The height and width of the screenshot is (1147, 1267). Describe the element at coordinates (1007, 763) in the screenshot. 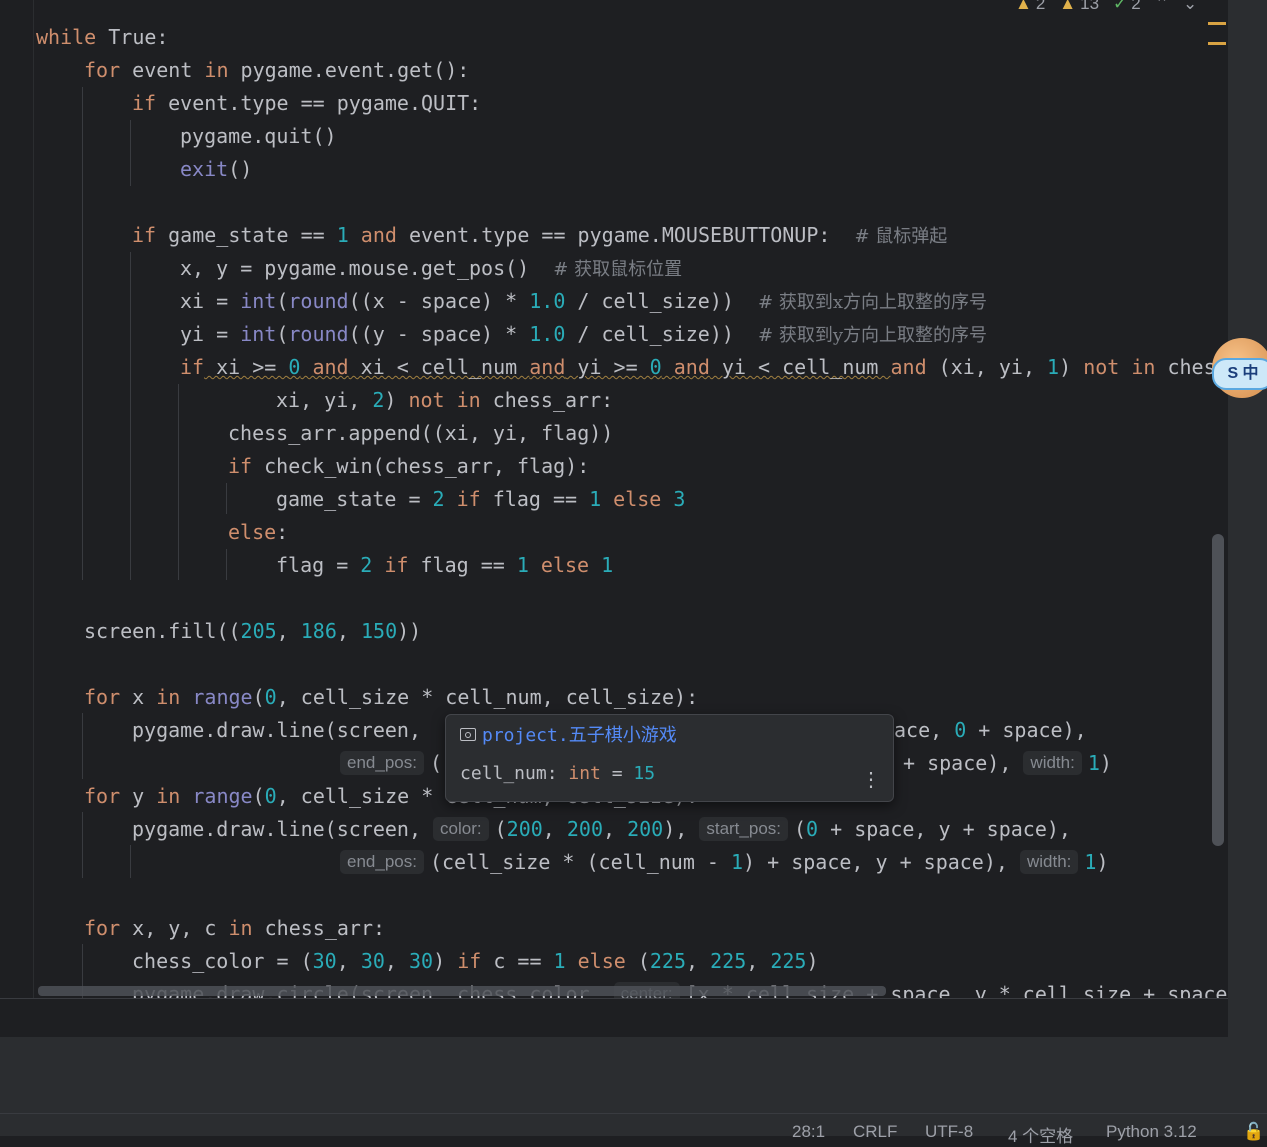

I see `code-line-tail: + space), width: 1)` at that location.